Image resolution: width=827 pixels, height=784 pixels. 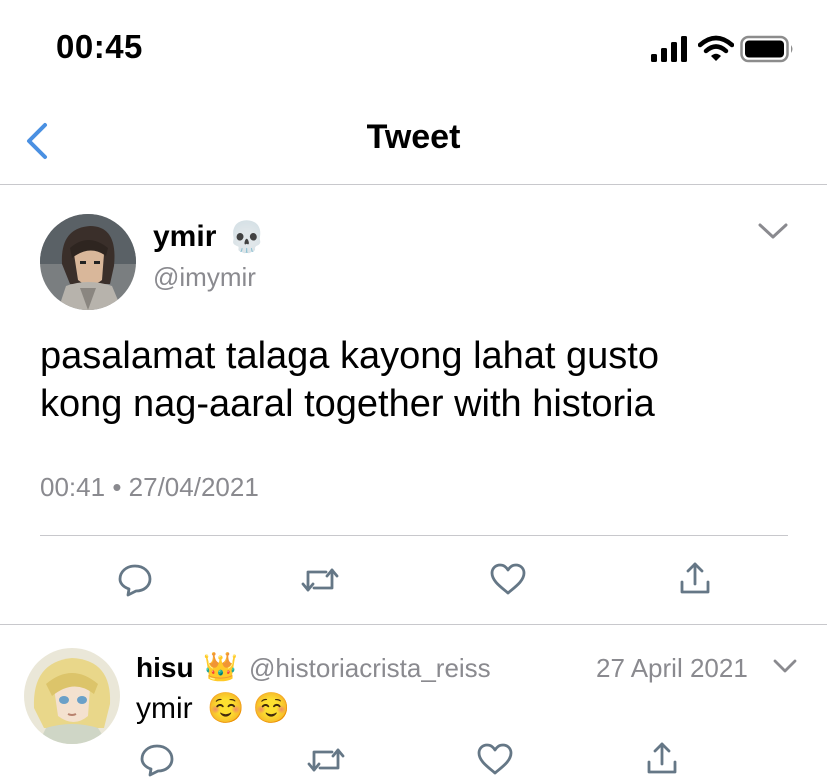 What do you see at coordinates (669, 49) in the screenshot?
I see `cellular-signal-icon` at bounding box center [669, 49].